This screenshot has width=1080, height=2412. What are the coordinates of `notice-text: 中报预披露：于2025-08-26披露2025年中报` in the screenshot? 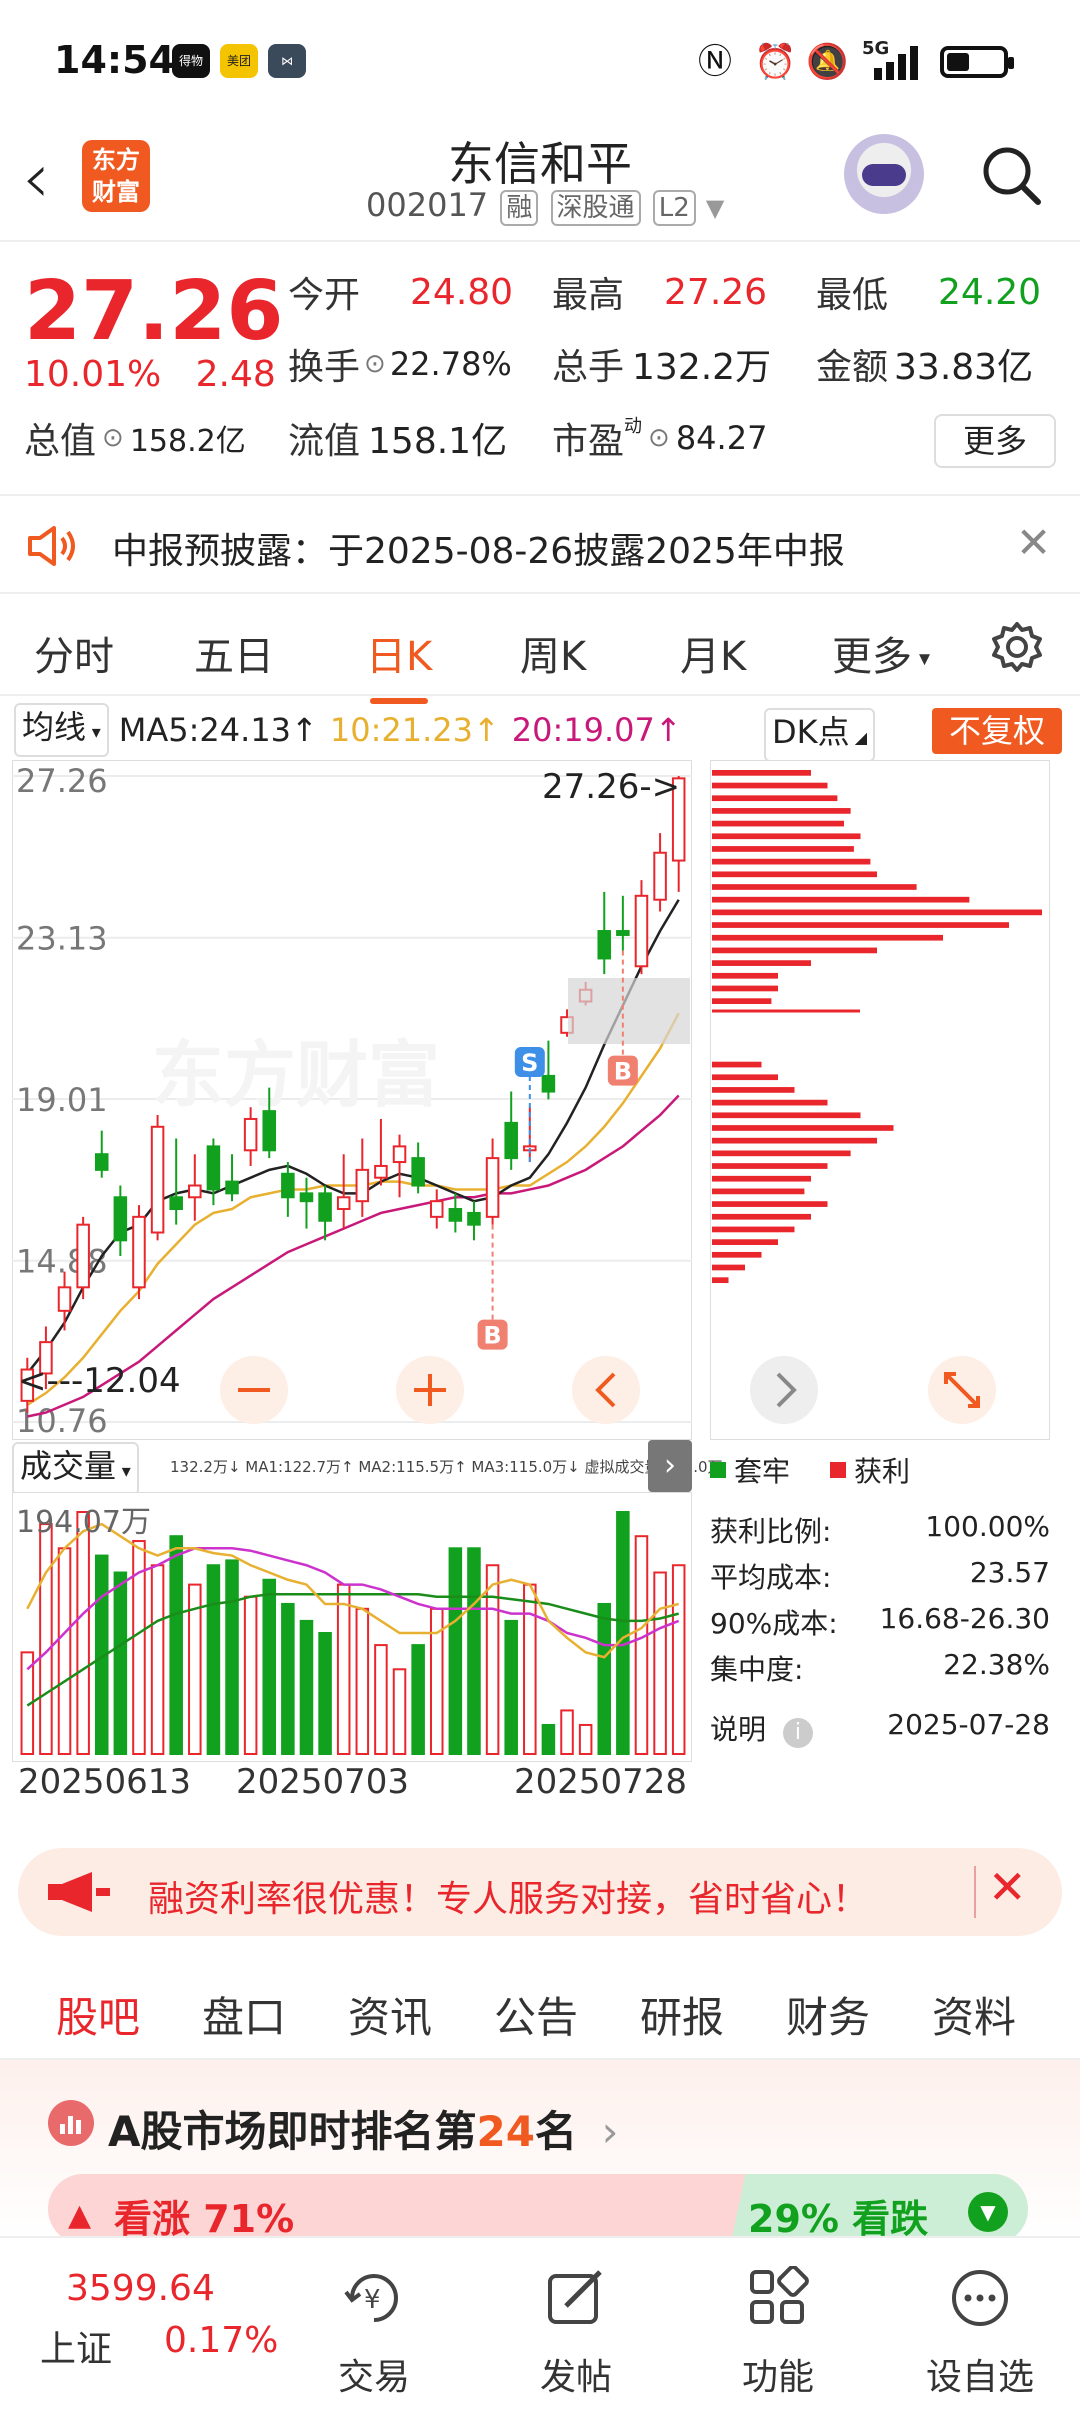 It's located at (478, 551).